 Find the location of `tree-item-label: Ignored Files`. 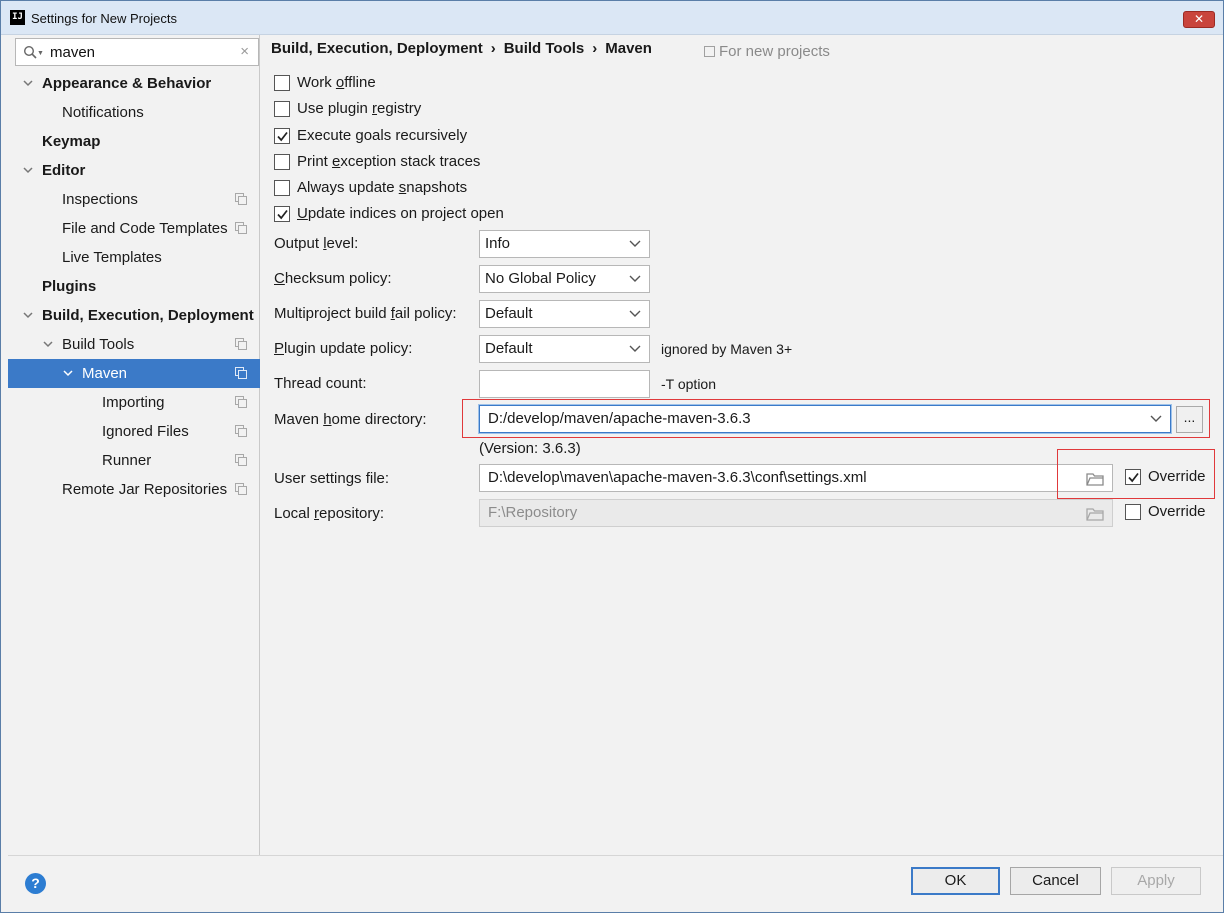

tree-item-label: Ignored Files is located at coordinates (145, 431).